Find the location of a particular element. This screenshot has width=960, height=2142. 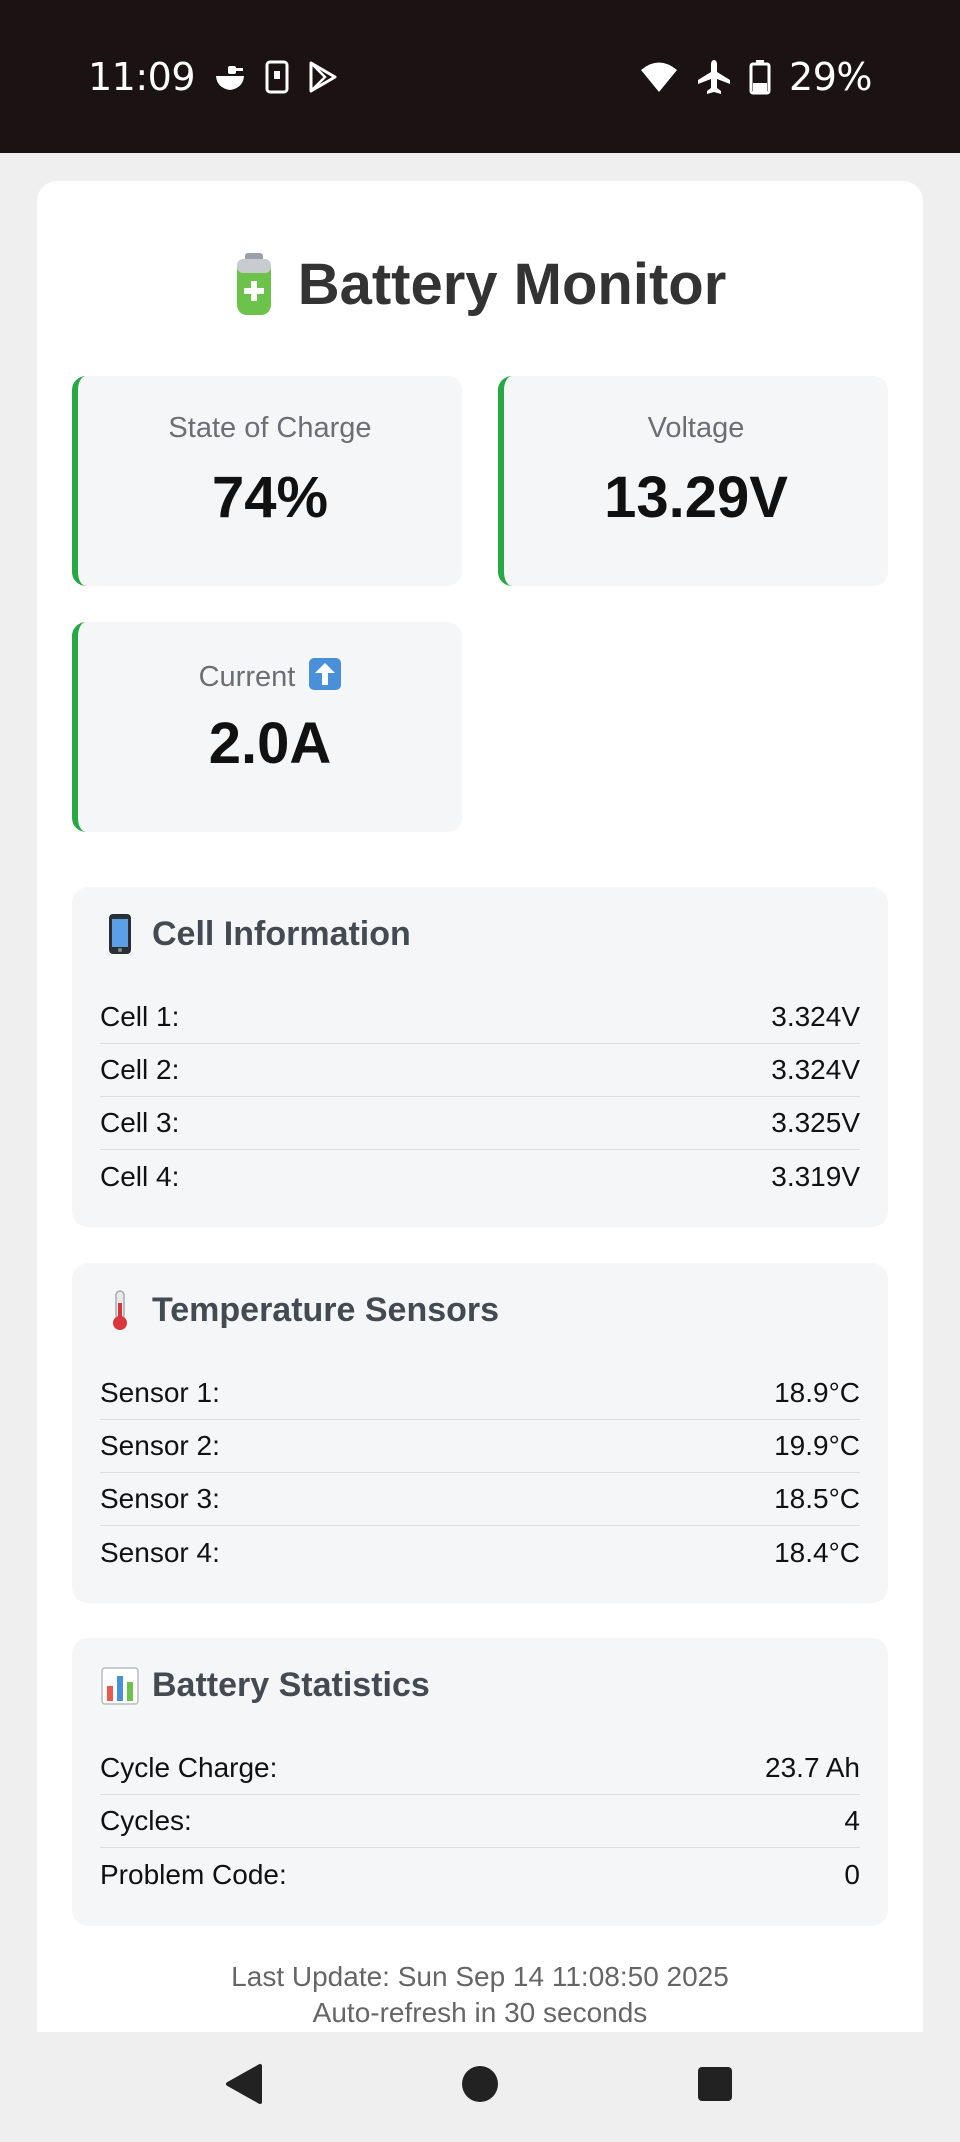

current-card: Current 2.0A is located at coordinates (267, 727).